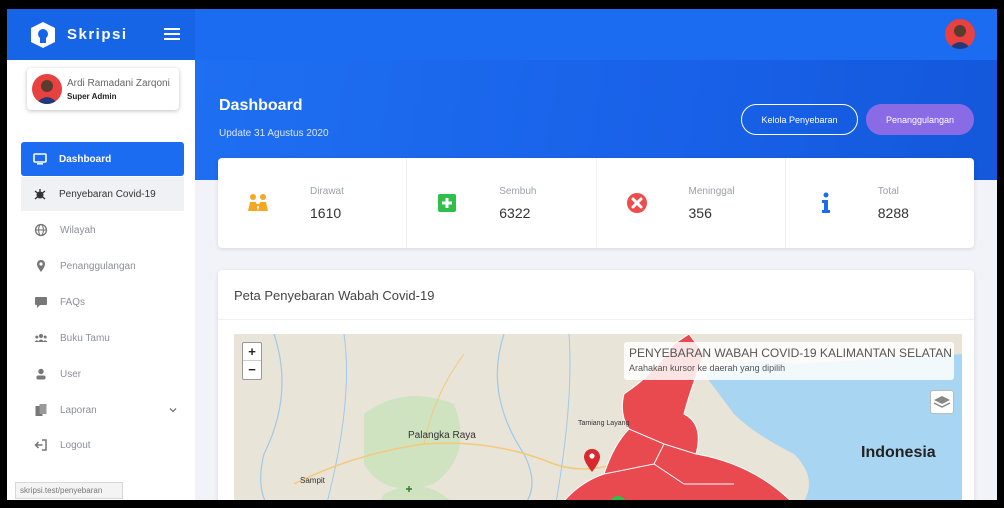 This screenshot has width=1004, height=508. Describe the element at coordinates (101, 410) in the screenshot. I see `sidebar-item-laporan: Laporan` at that location.